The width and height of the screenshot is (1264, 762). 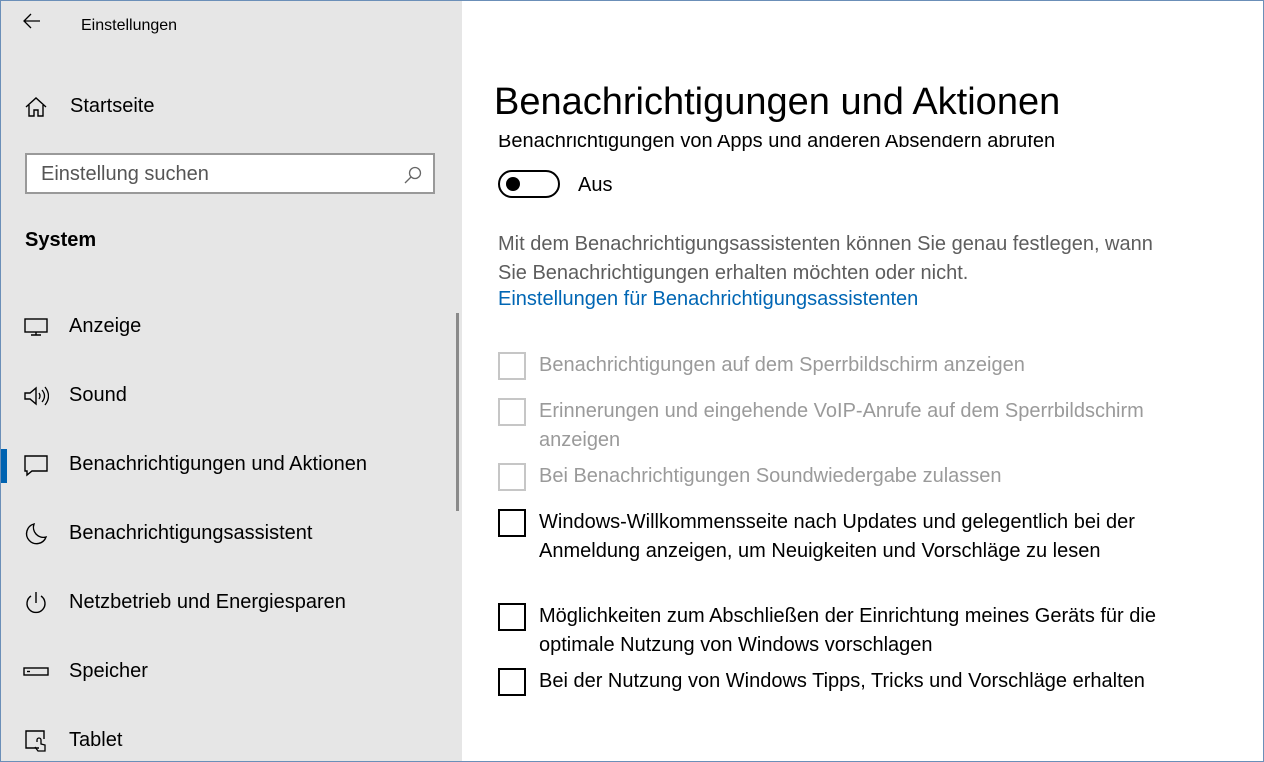 I want to click on sidebar-item-label: Speicher, so click(x=108, y=671).